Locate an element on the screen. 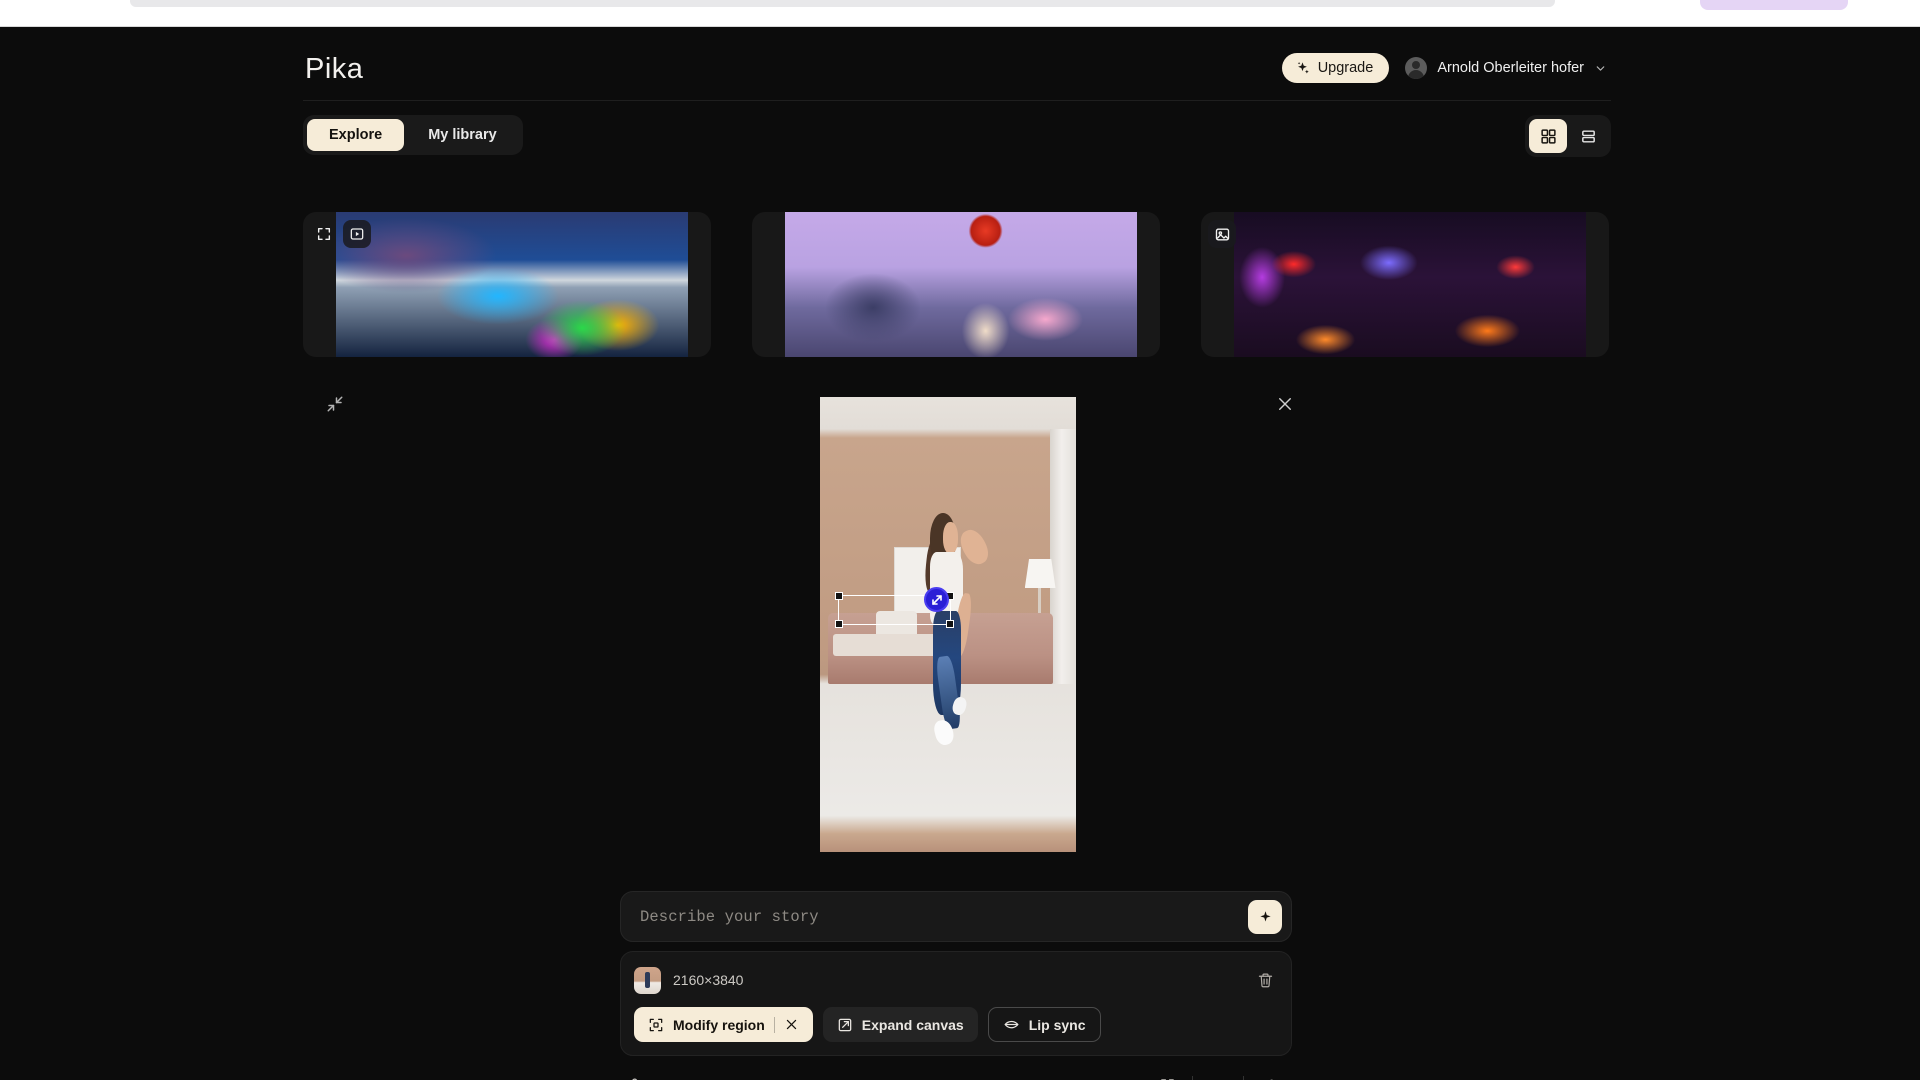 This screenshot has width=1920, height=1080. composer-bottom-bar: Image or video is located at coordinates (956, 1075).